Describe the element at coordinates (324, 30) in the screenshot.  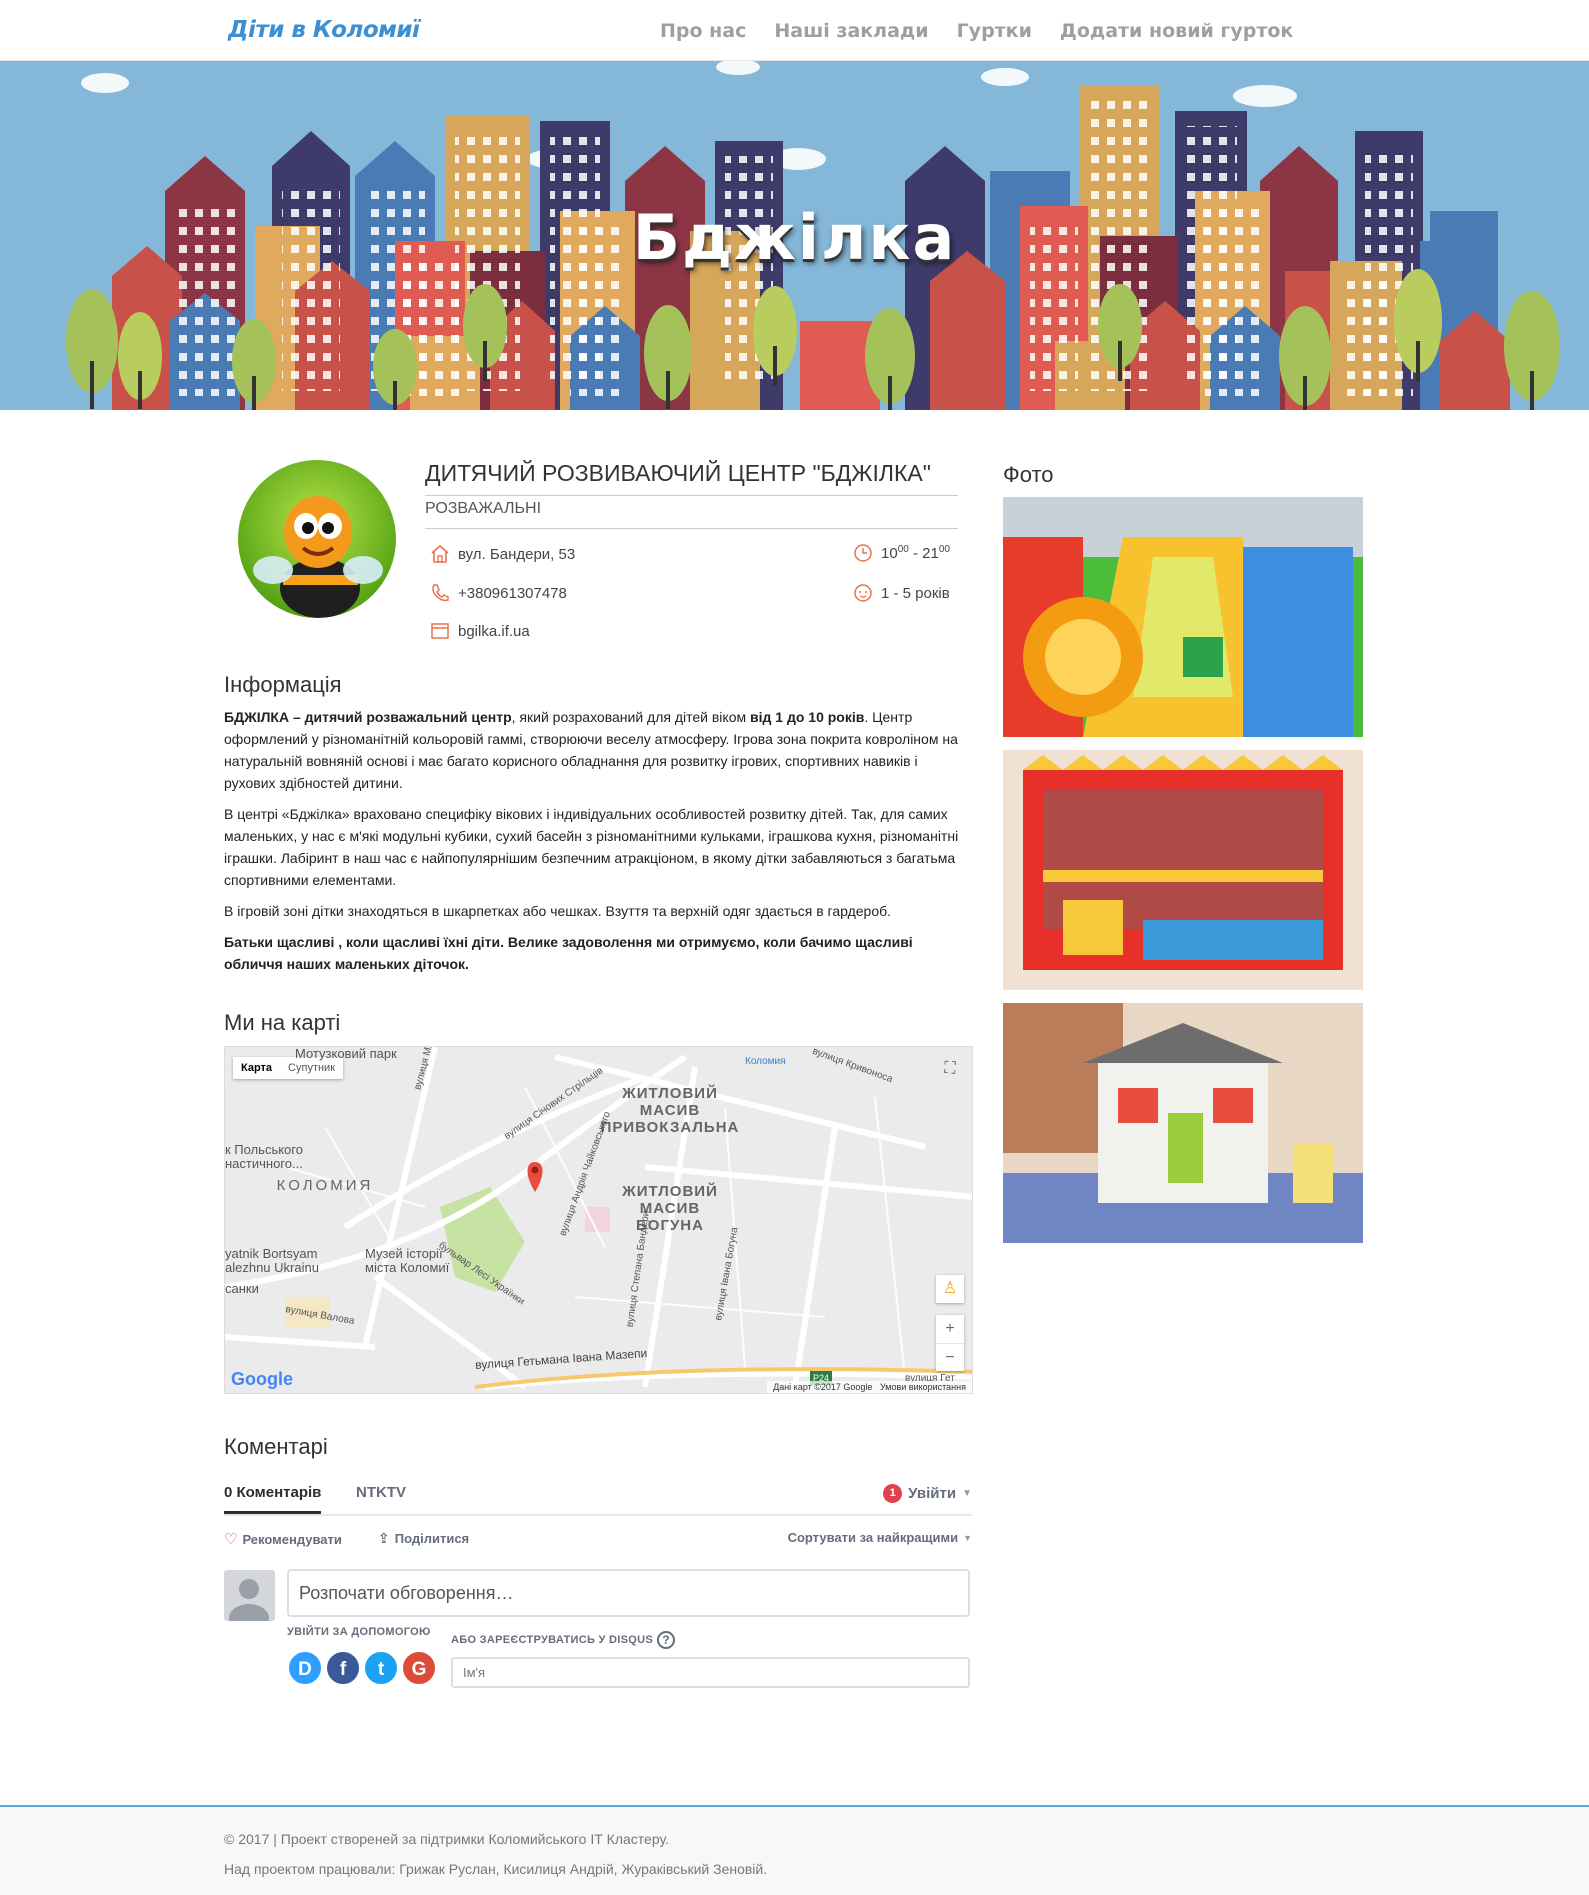
I see `brand-logo: Діти в Коломиї` at that location.